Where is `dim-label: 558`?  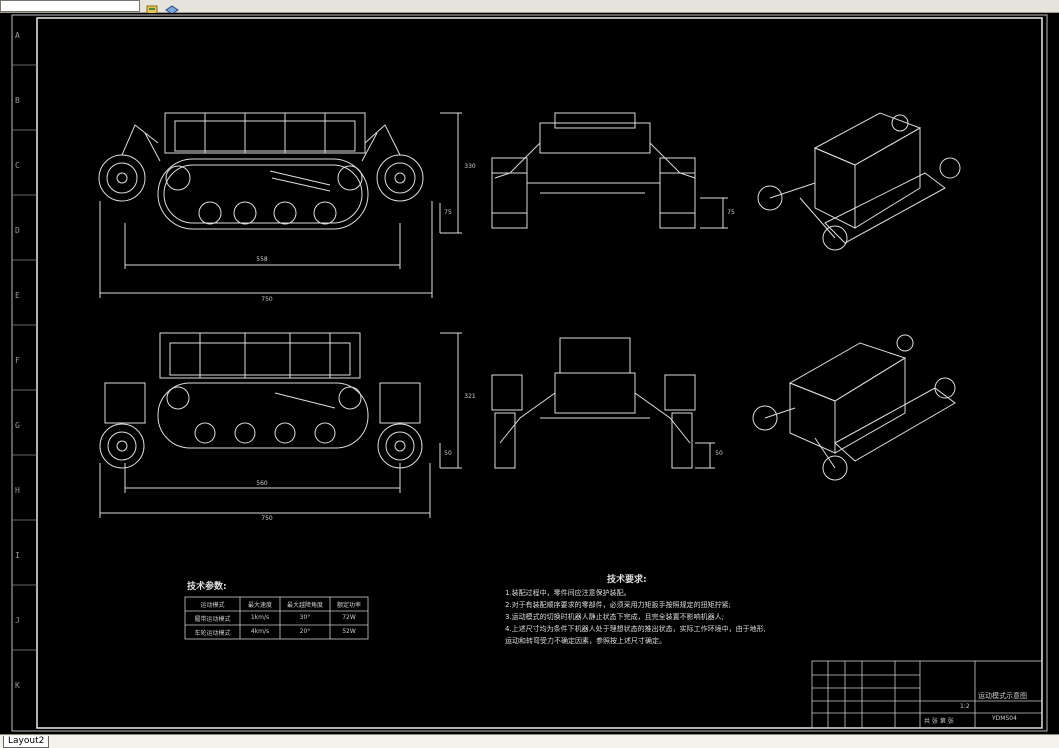
dim-label: 558 is located at coordinates (262, 259).